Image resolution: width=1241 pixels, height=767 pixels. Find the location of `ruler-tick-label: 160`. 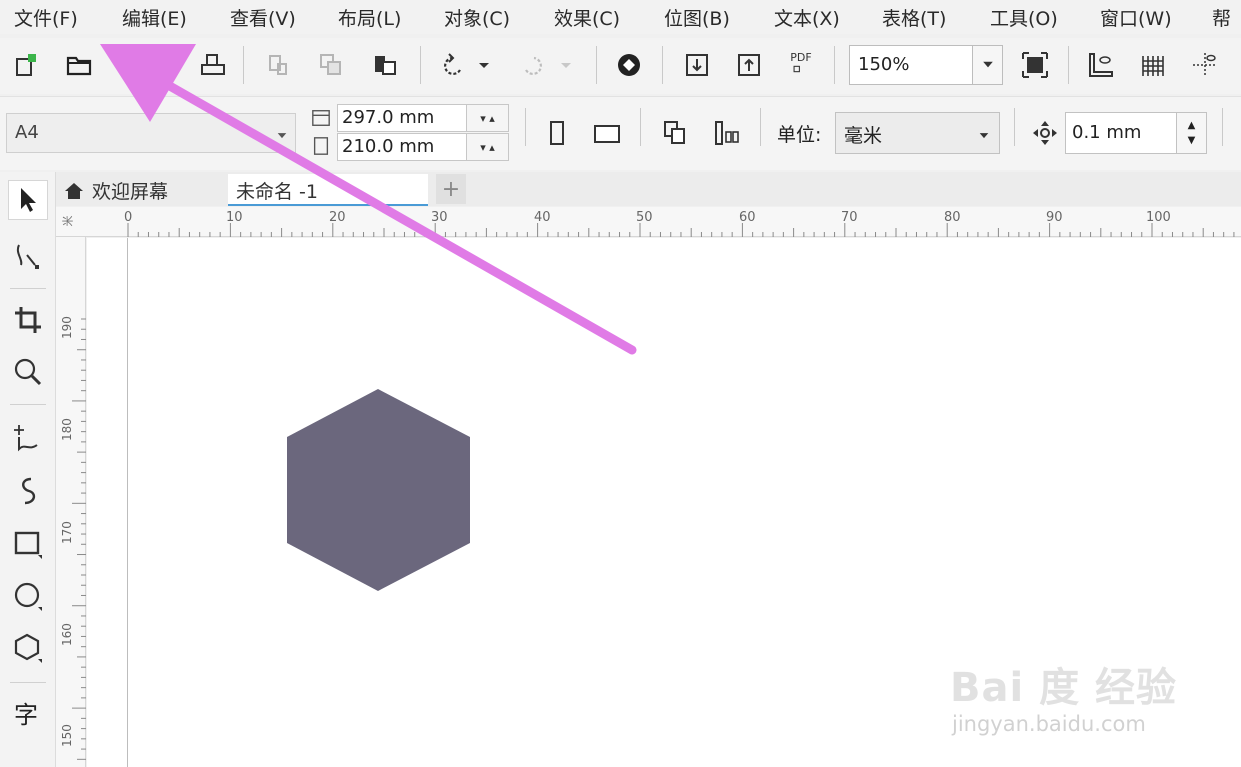

ruler-tick-label: 160 is located at coordinates (67, 634).